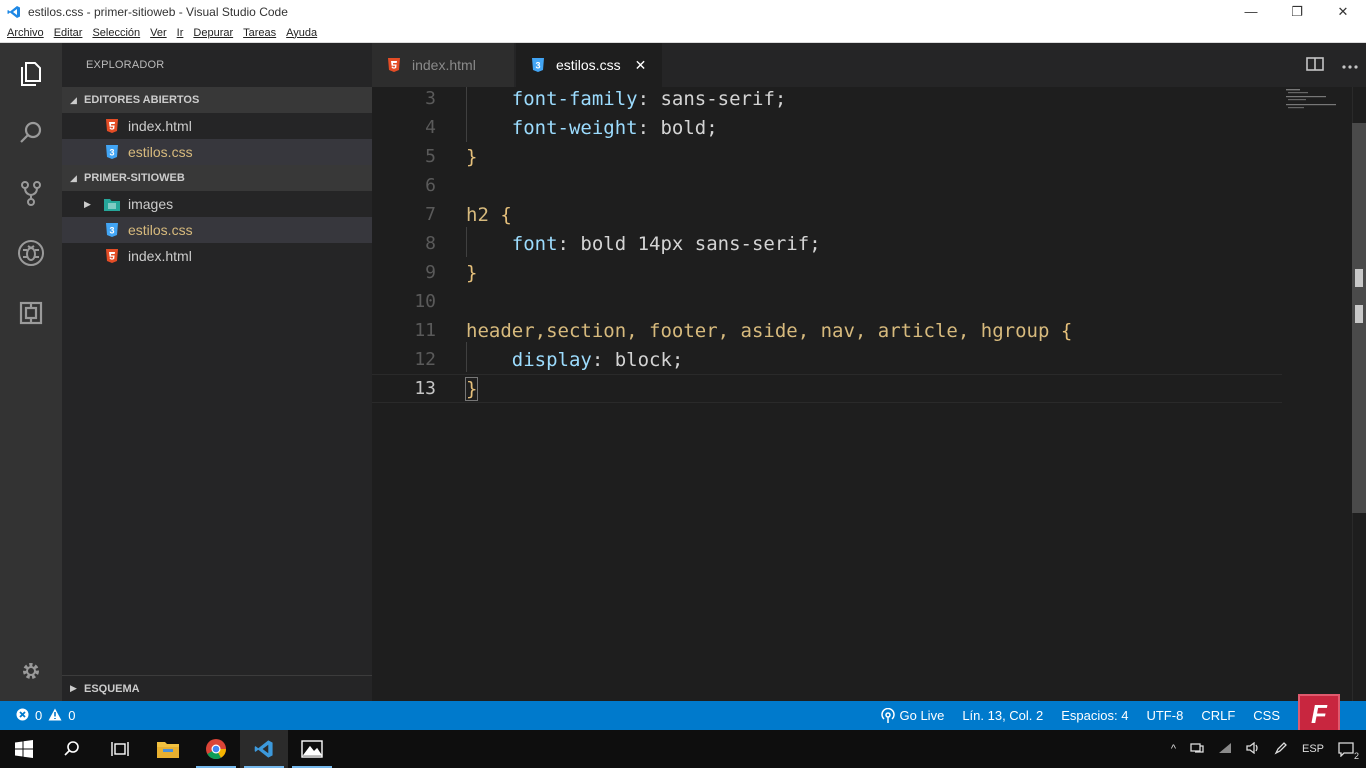  Describe the element at coordinates (112, 126) in the screenshot. I see `html-file-icon` at that location.